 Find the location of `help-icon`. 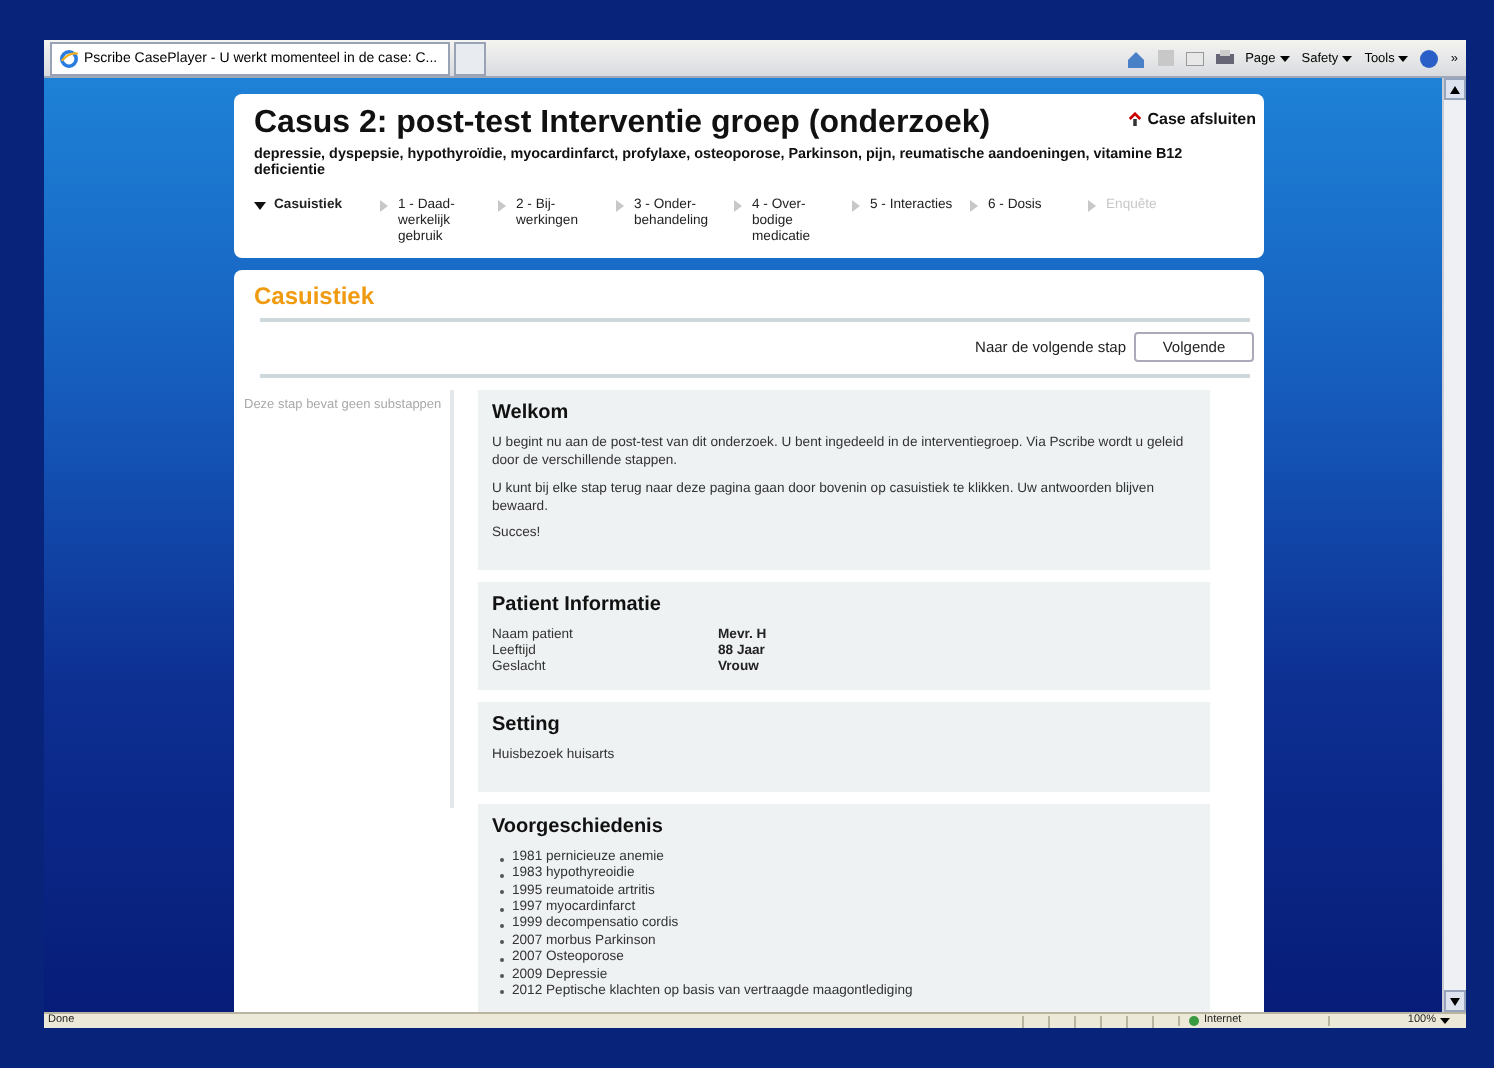

help-icon is located at coordinates (1429, 58).